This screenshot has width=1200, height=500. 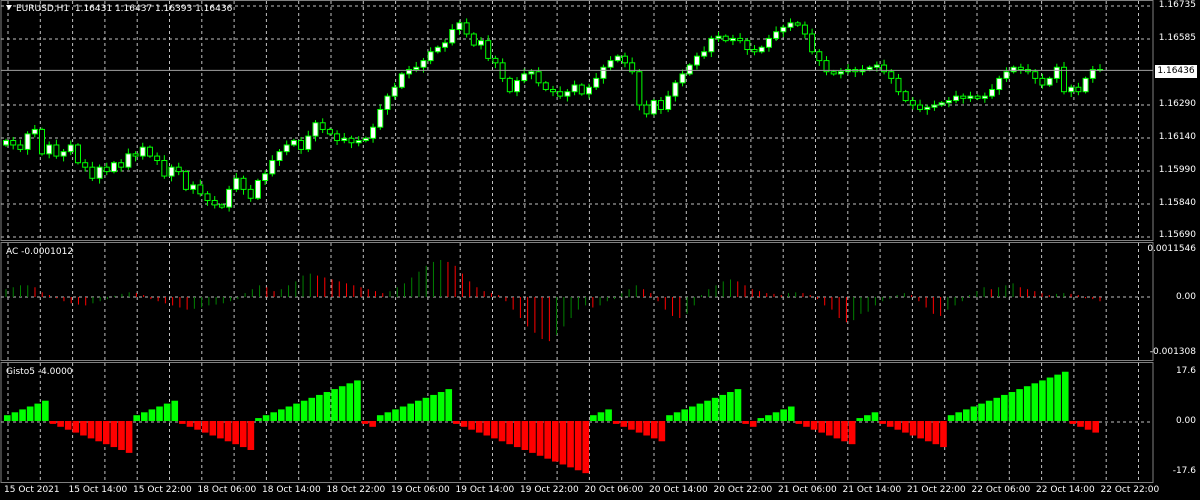 What do you see at coordinates (1177, 170) in the screenshot?
I see `price-label: 1.15990` at bounding box center [1177, 170].